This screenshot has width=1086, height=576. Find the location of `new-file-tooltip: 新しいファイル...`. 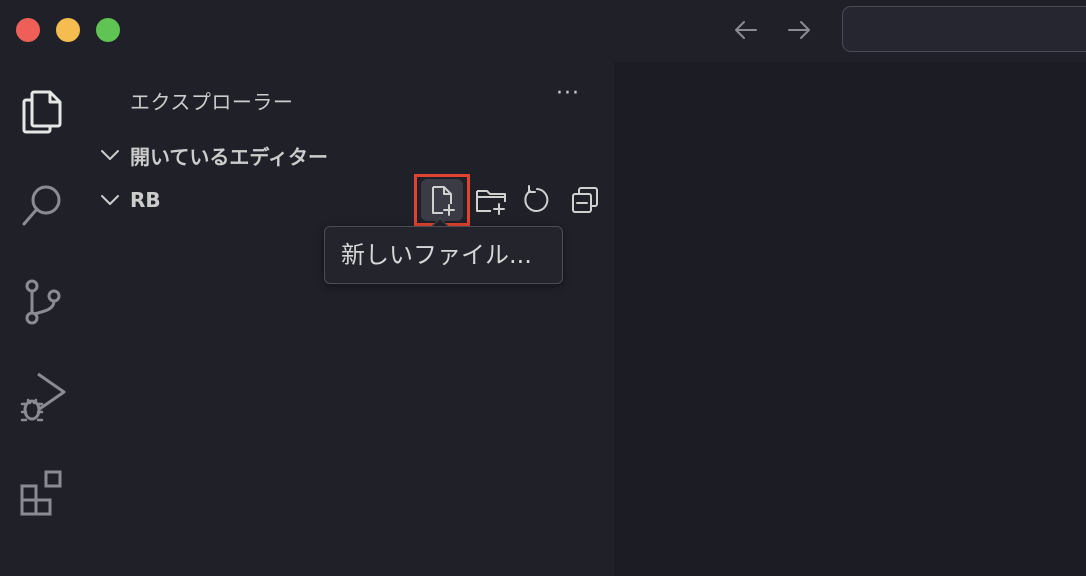

new-file-tooltip: 新しいファイル... is located at coordinates (443, 255).